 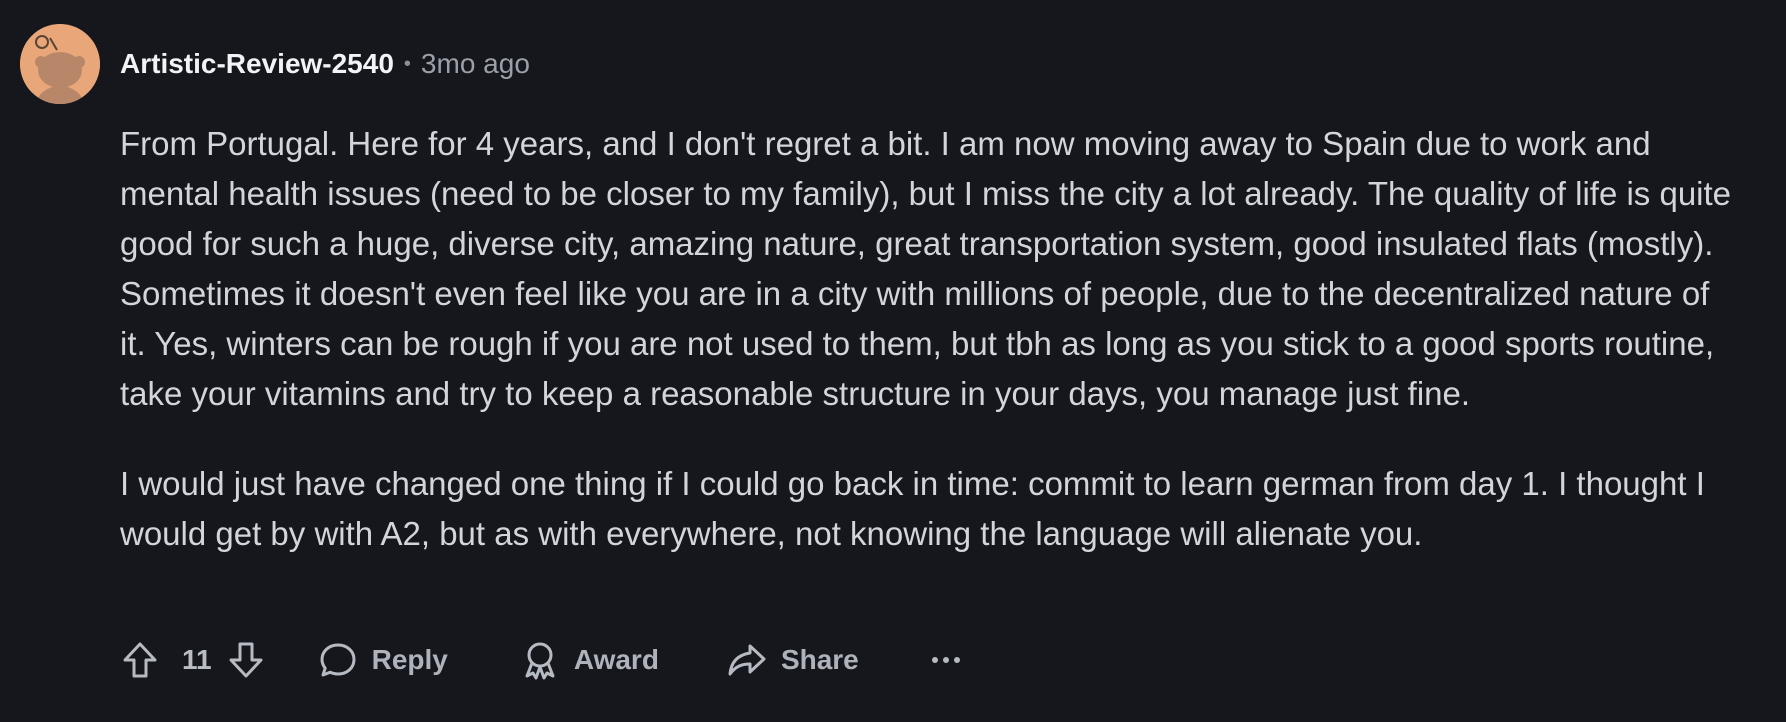 I want to click on comment-header: Artistic-Review-2540 • 3mo ago, so click(x=325, y=64).